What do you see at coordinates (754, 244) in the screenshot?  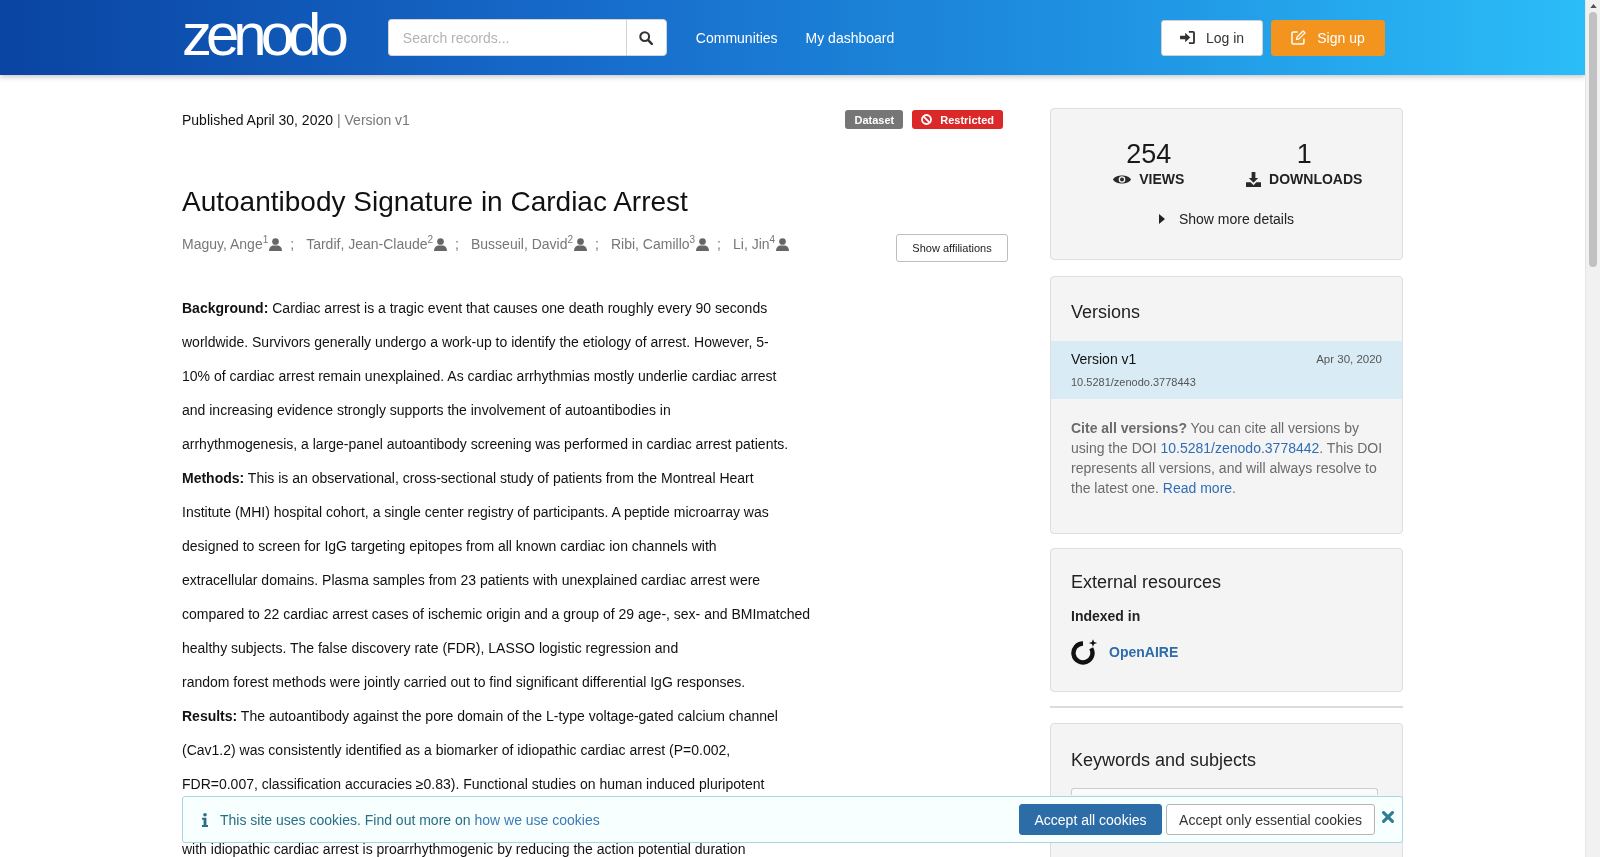 I see `creator-link: Li, Jin$^{4}$` at bounding box center [754, 244].